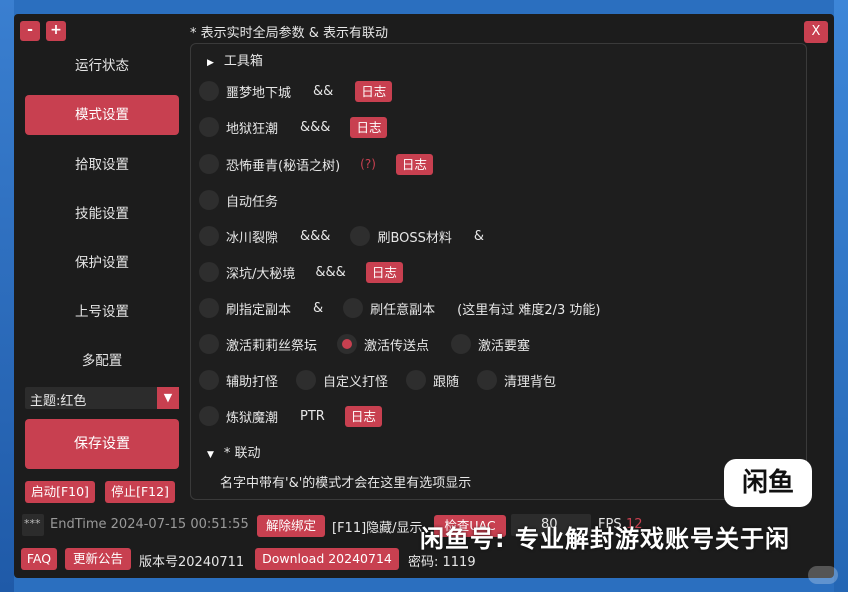 The height and width of the screenshot is (592, 848). I want to click on sidebar-item-mode: 模式设置, so click(102, 115).